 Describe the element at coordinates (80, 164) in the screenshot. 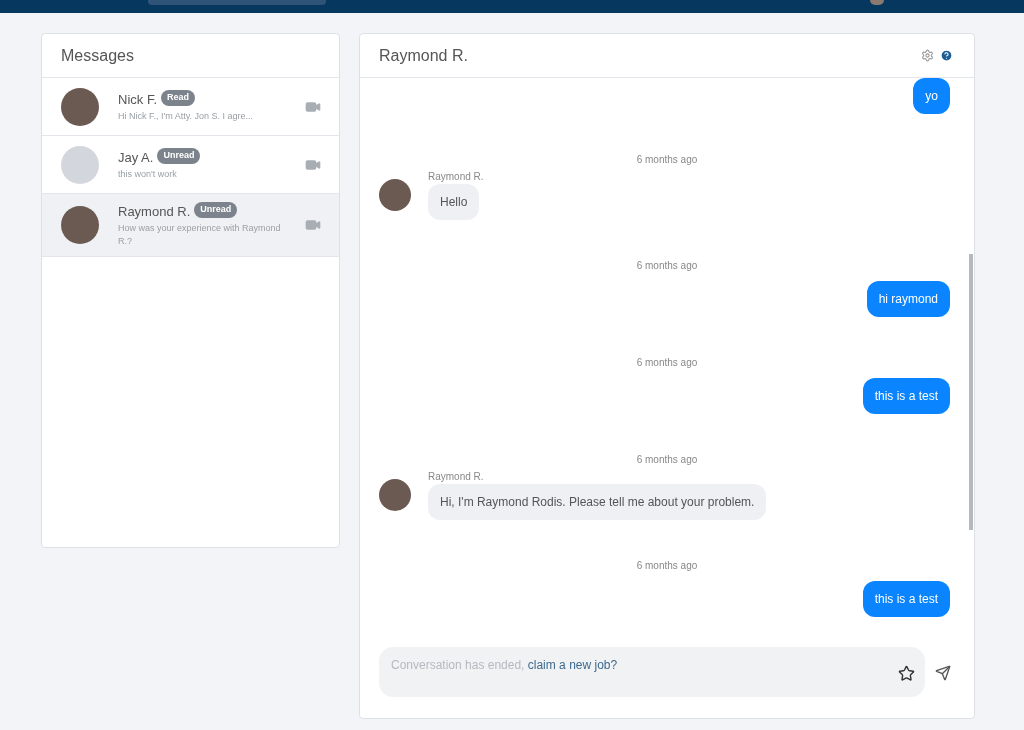

I see `avatar-placeholder` at that location.